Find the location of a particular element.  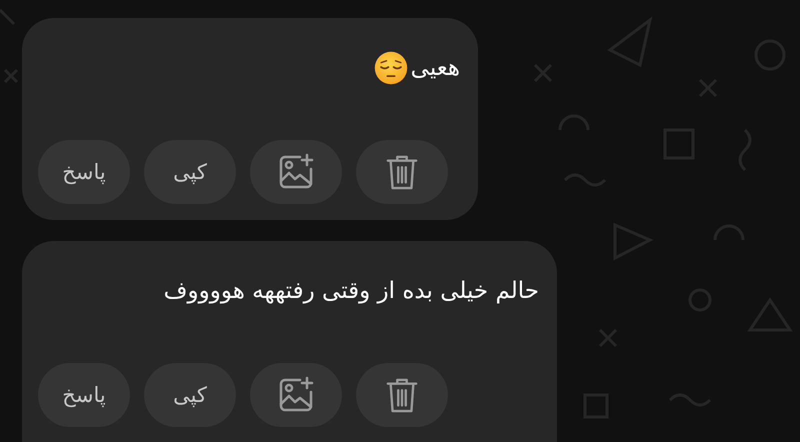

message-text: هعیی is located at coordinates (435, 68).